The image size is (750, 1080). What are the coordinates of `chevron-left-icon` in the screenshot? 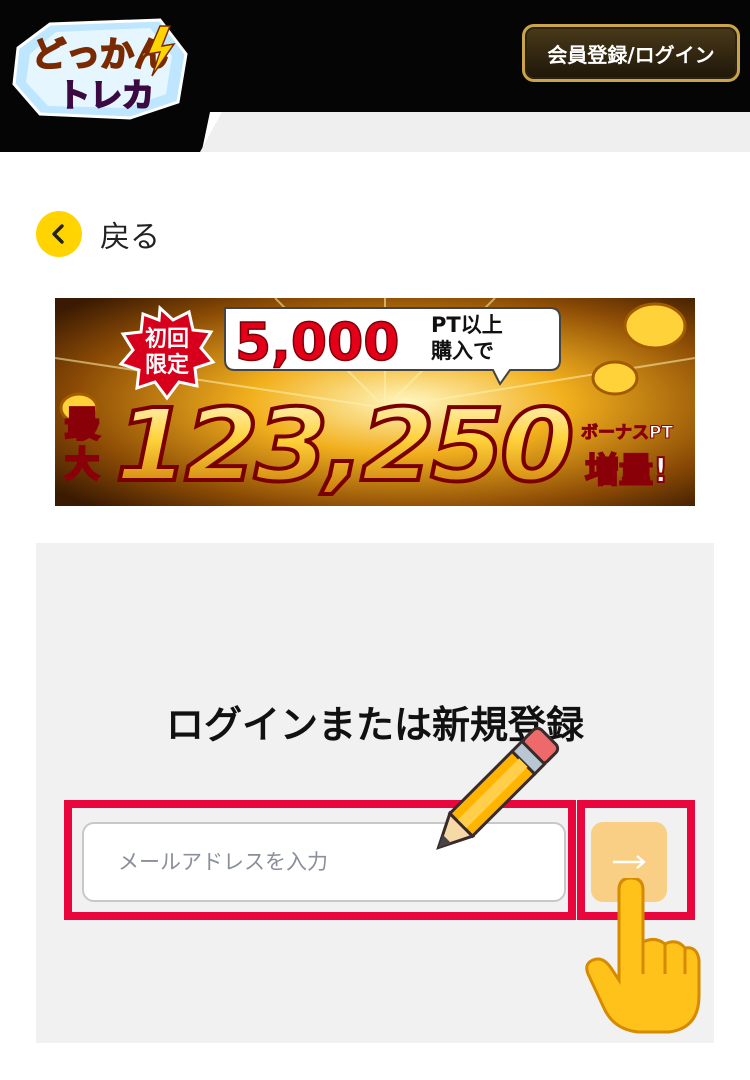 It's located at (59, 234).